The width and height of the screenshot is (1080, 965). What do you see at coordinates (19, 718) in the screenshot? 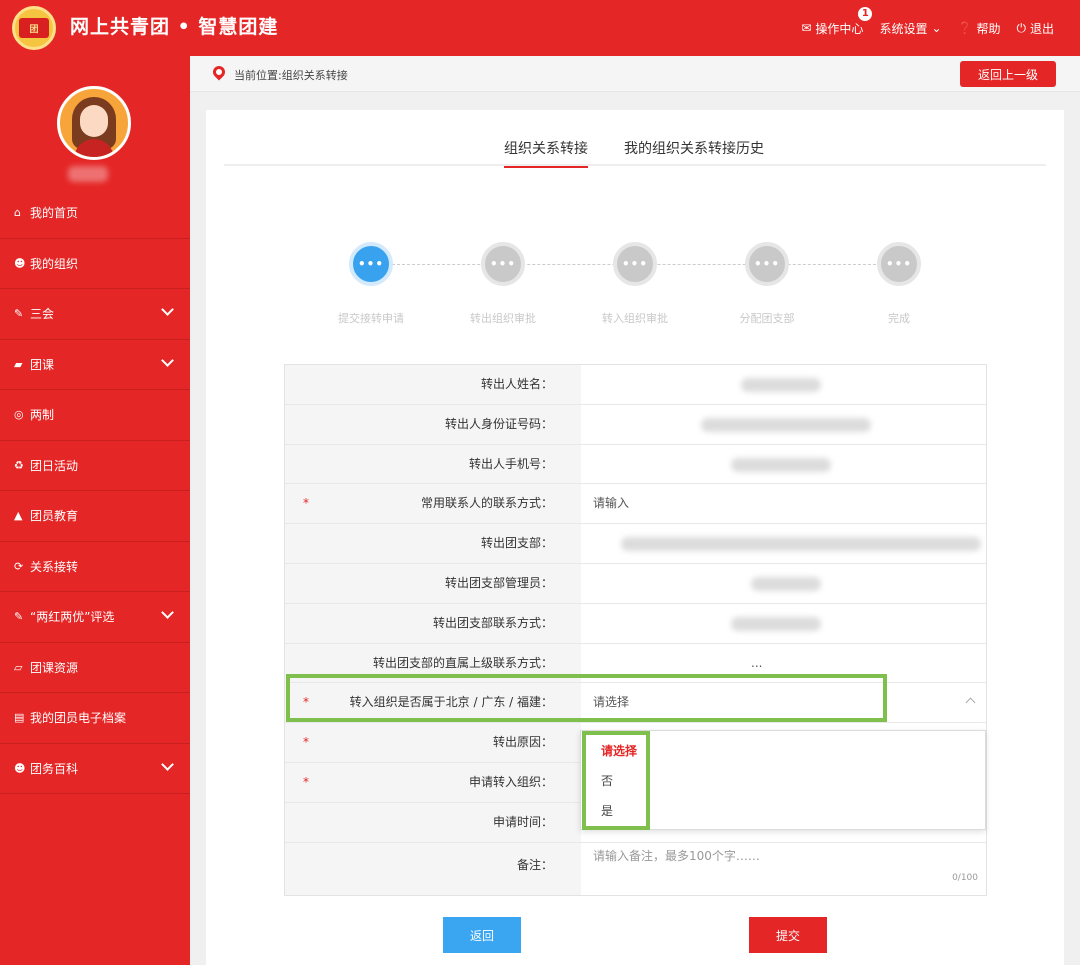
I see `file-icon: ▤` at bounding box center [19, 718].